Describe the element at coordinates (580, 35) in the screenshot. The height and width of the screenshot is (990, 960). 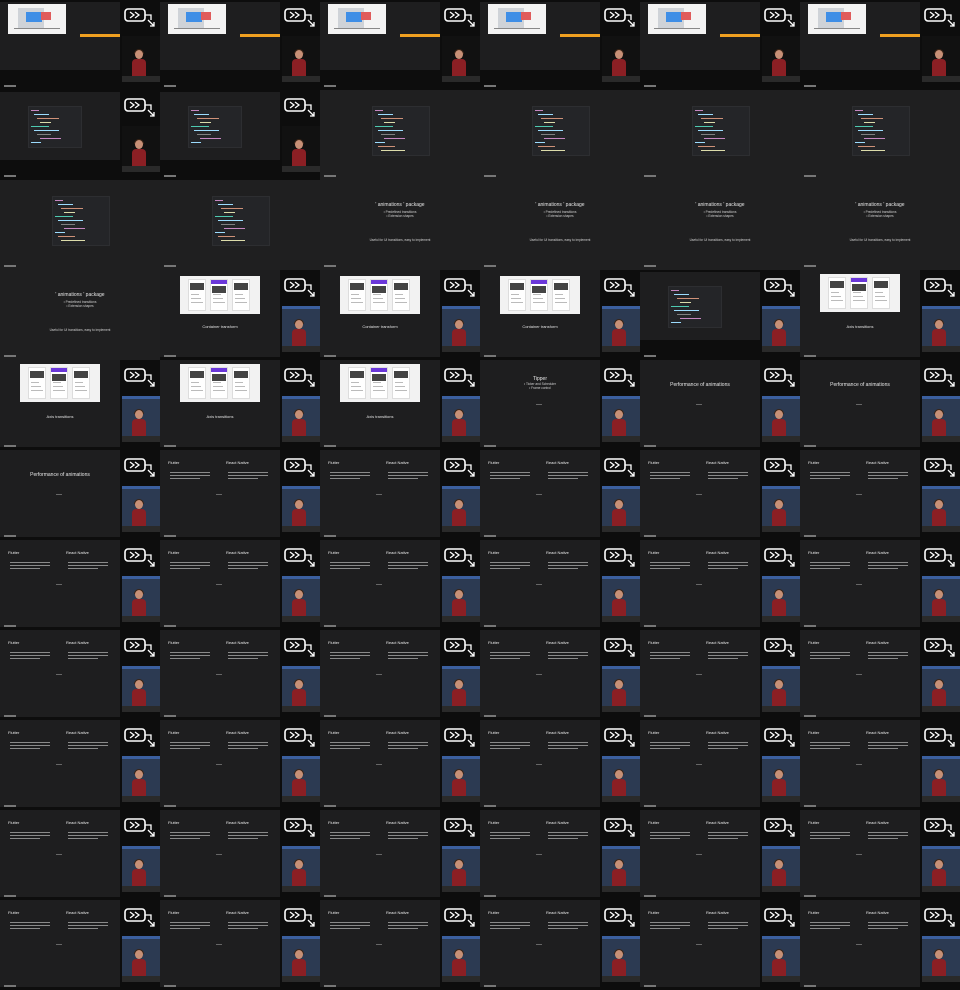
I see `highlight-bar` at that location.